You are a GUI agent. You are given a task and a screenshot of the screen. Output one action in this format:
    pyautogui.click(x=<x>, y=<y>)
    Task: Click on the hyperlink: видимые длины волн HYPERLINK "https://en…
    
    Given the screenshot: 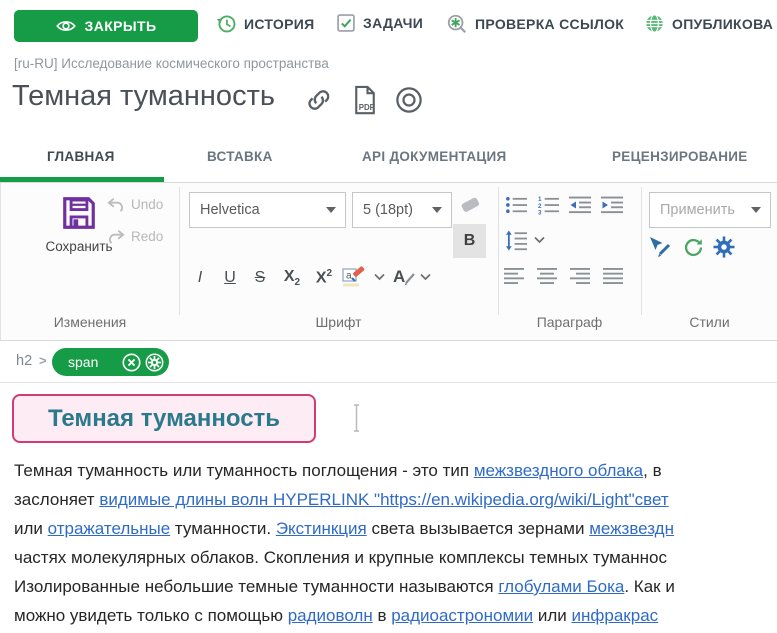 What is the action you would take?
    pyautogui.click(x=383, y=499)
    